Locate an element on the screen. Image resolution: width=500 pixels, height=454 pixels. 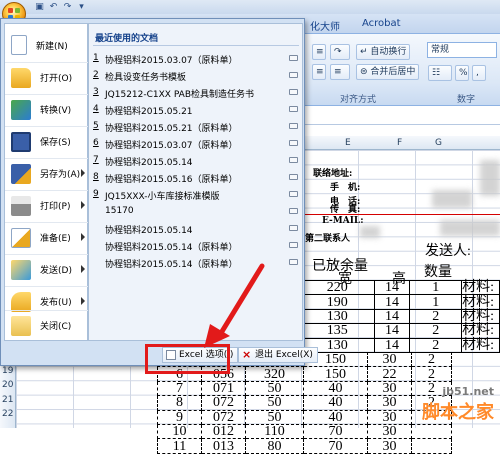
row-header: 21 is located at coordinates (7, 400).